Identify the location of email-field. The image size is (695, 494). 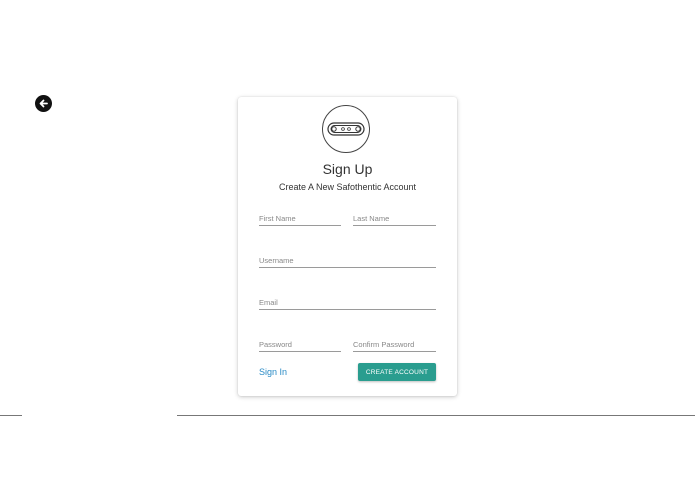
(347, 301).